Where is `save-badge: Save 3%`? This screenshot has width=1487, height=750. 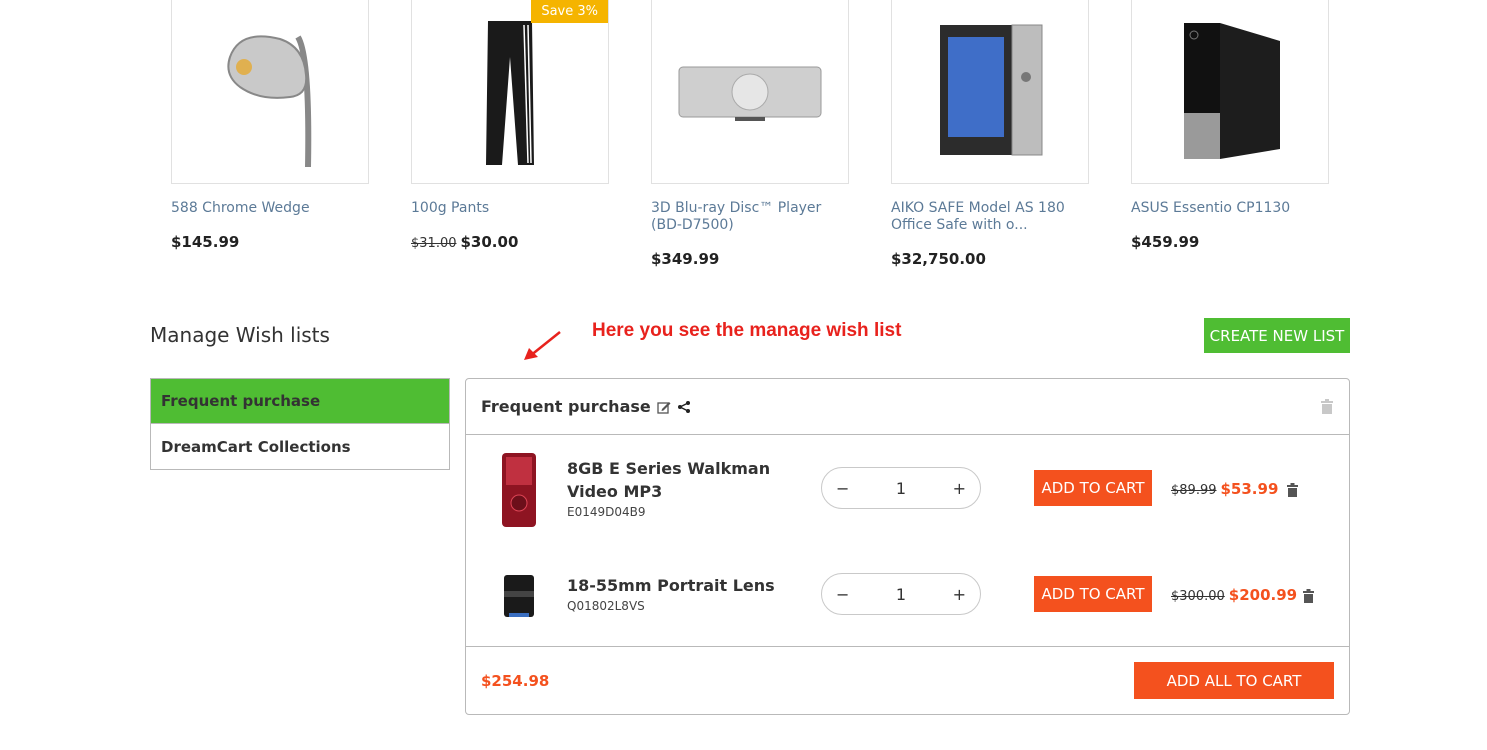
save-badge: Save 3% is located at coordinates (569, 11).